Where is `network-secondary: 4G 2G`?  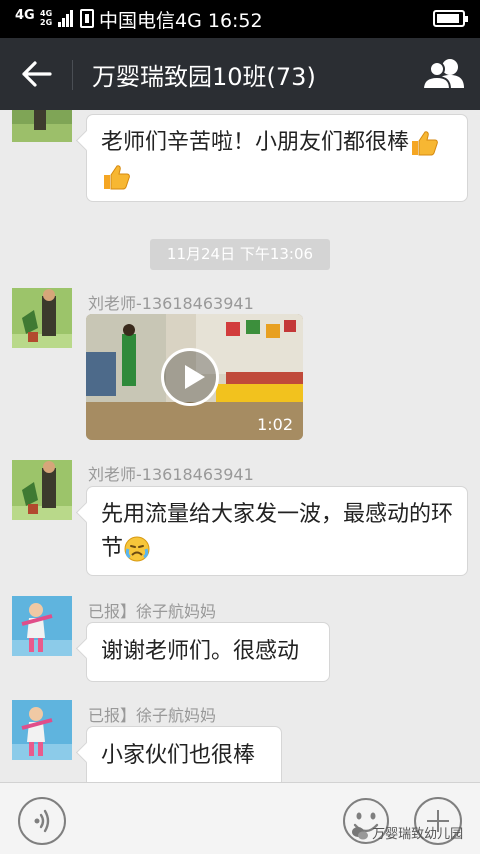 network-secondary: 4G 2G is located at coordinates (46, 18).